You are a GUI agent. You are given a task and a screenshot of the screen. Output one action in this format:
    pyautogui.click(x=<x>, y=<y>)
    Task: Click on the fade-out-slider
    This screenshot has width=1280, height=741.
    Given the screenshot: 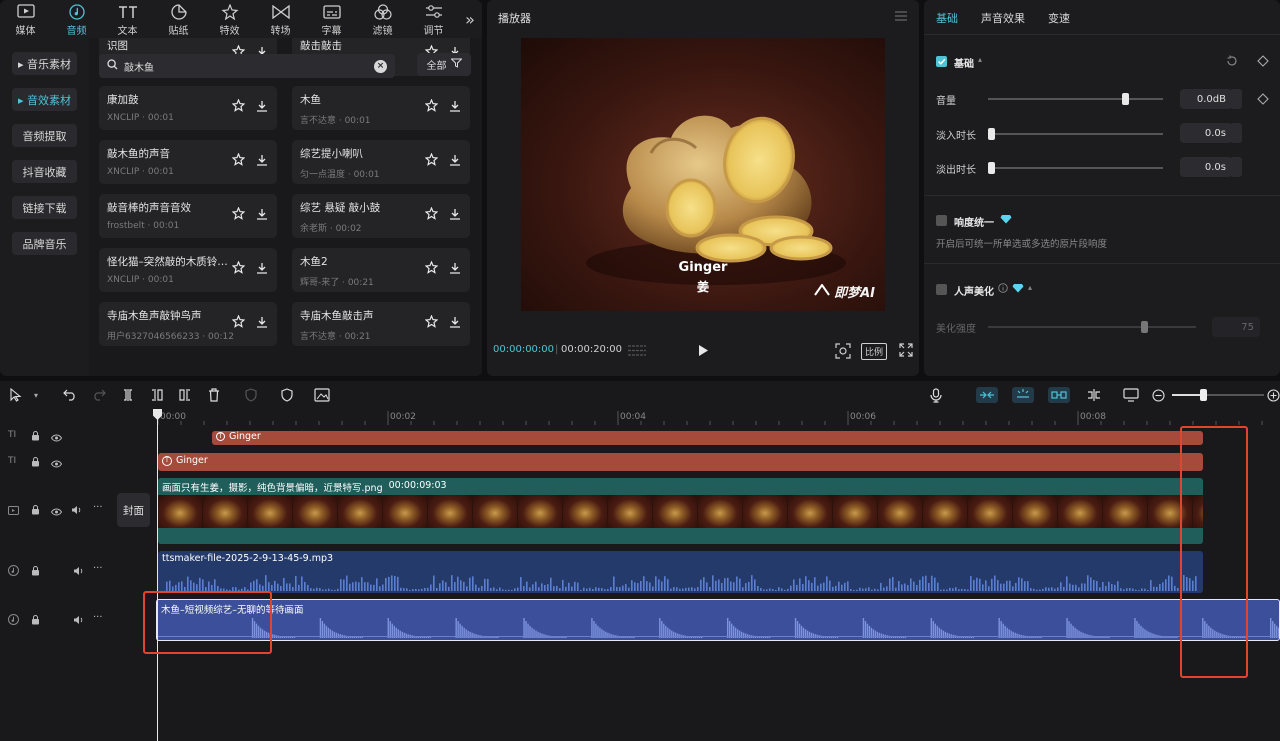 What is the action you would take?
    pyautogui.click(x=1075, y=168)
    